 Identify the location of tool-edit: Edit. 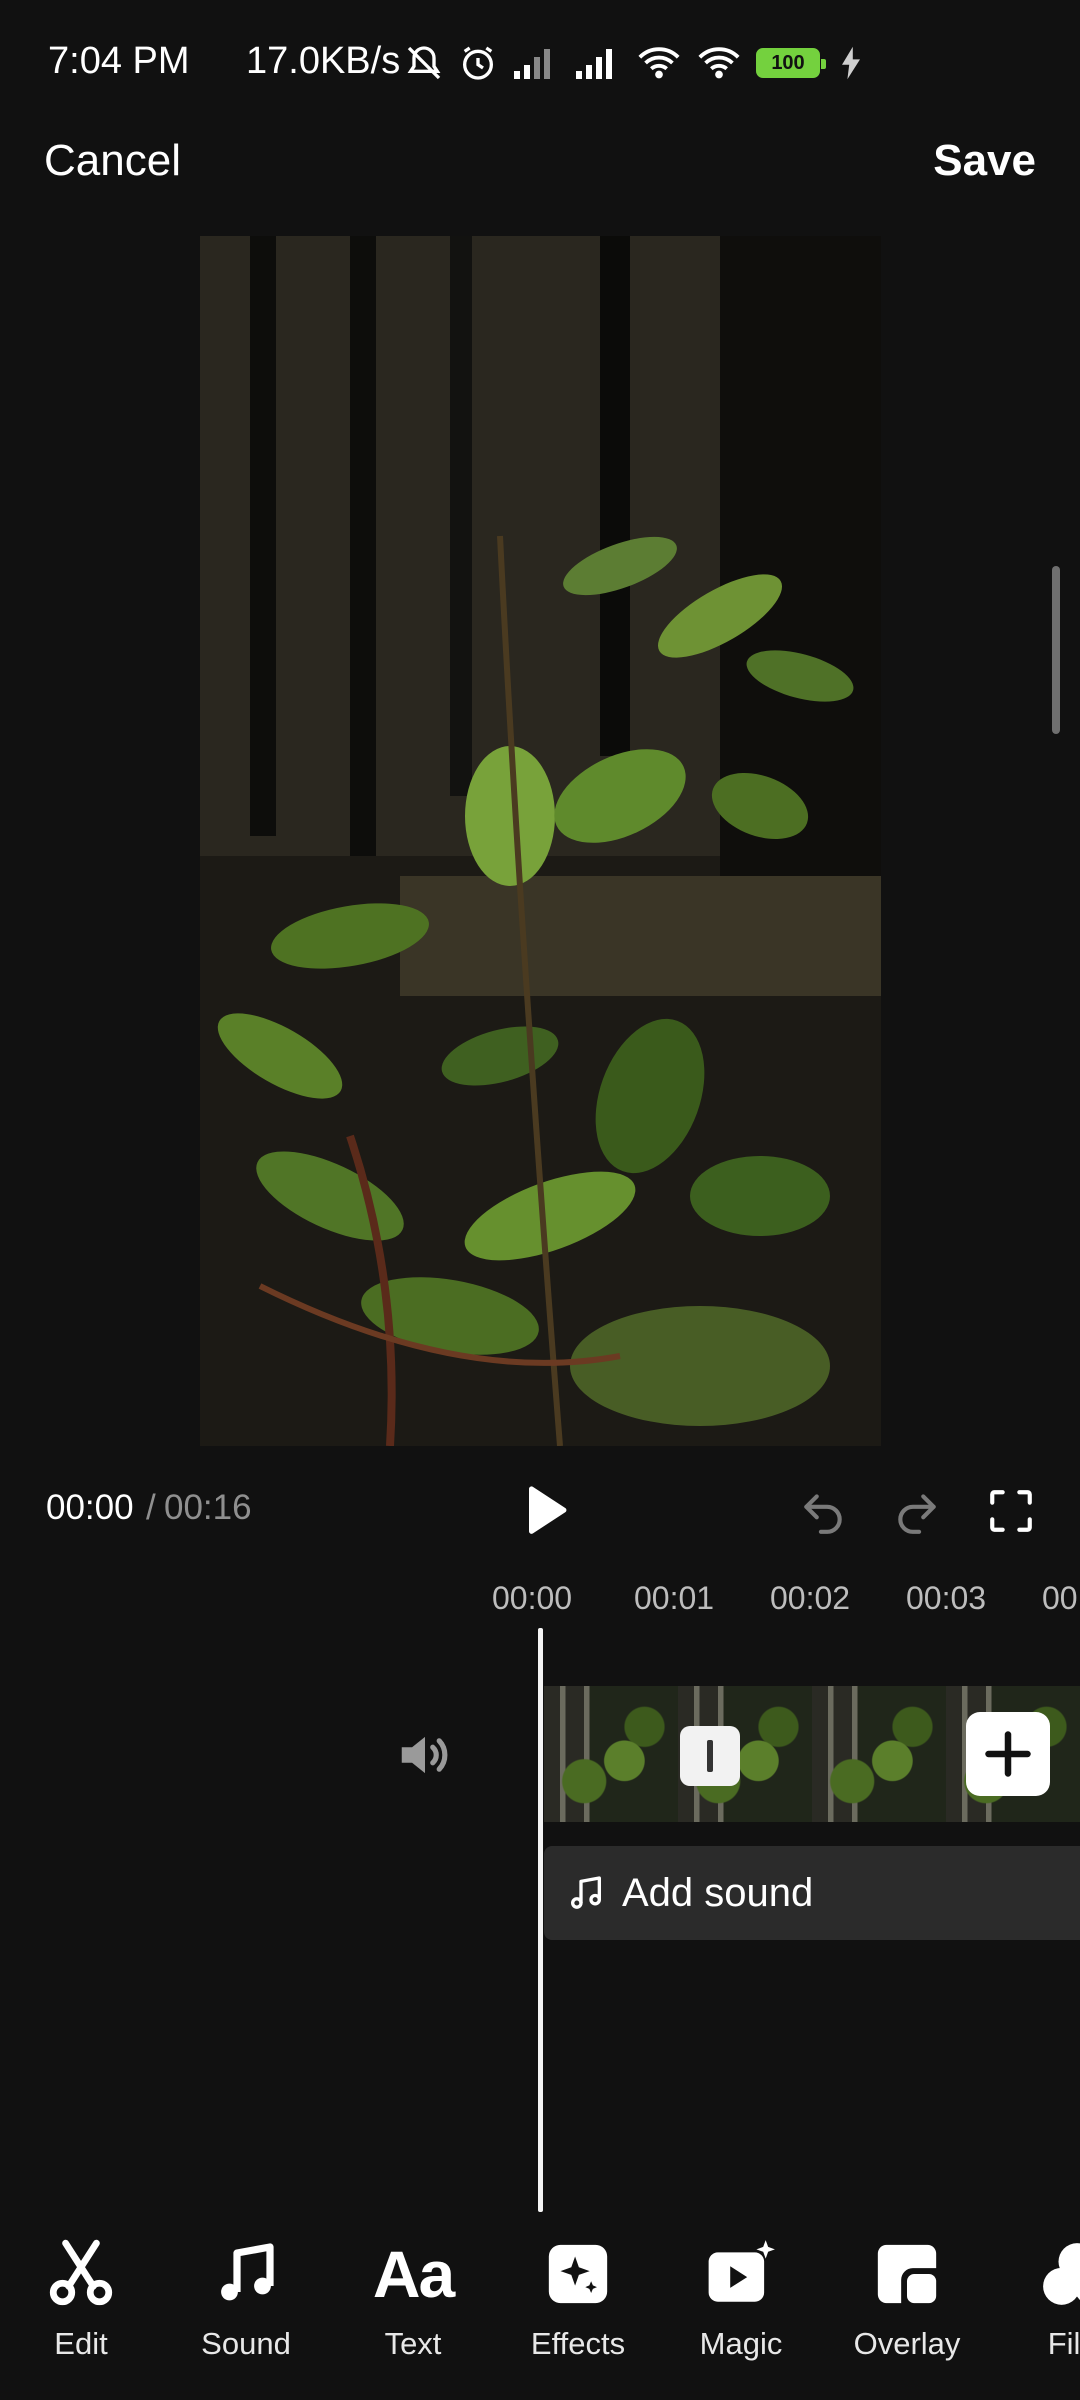
(81, 2298).